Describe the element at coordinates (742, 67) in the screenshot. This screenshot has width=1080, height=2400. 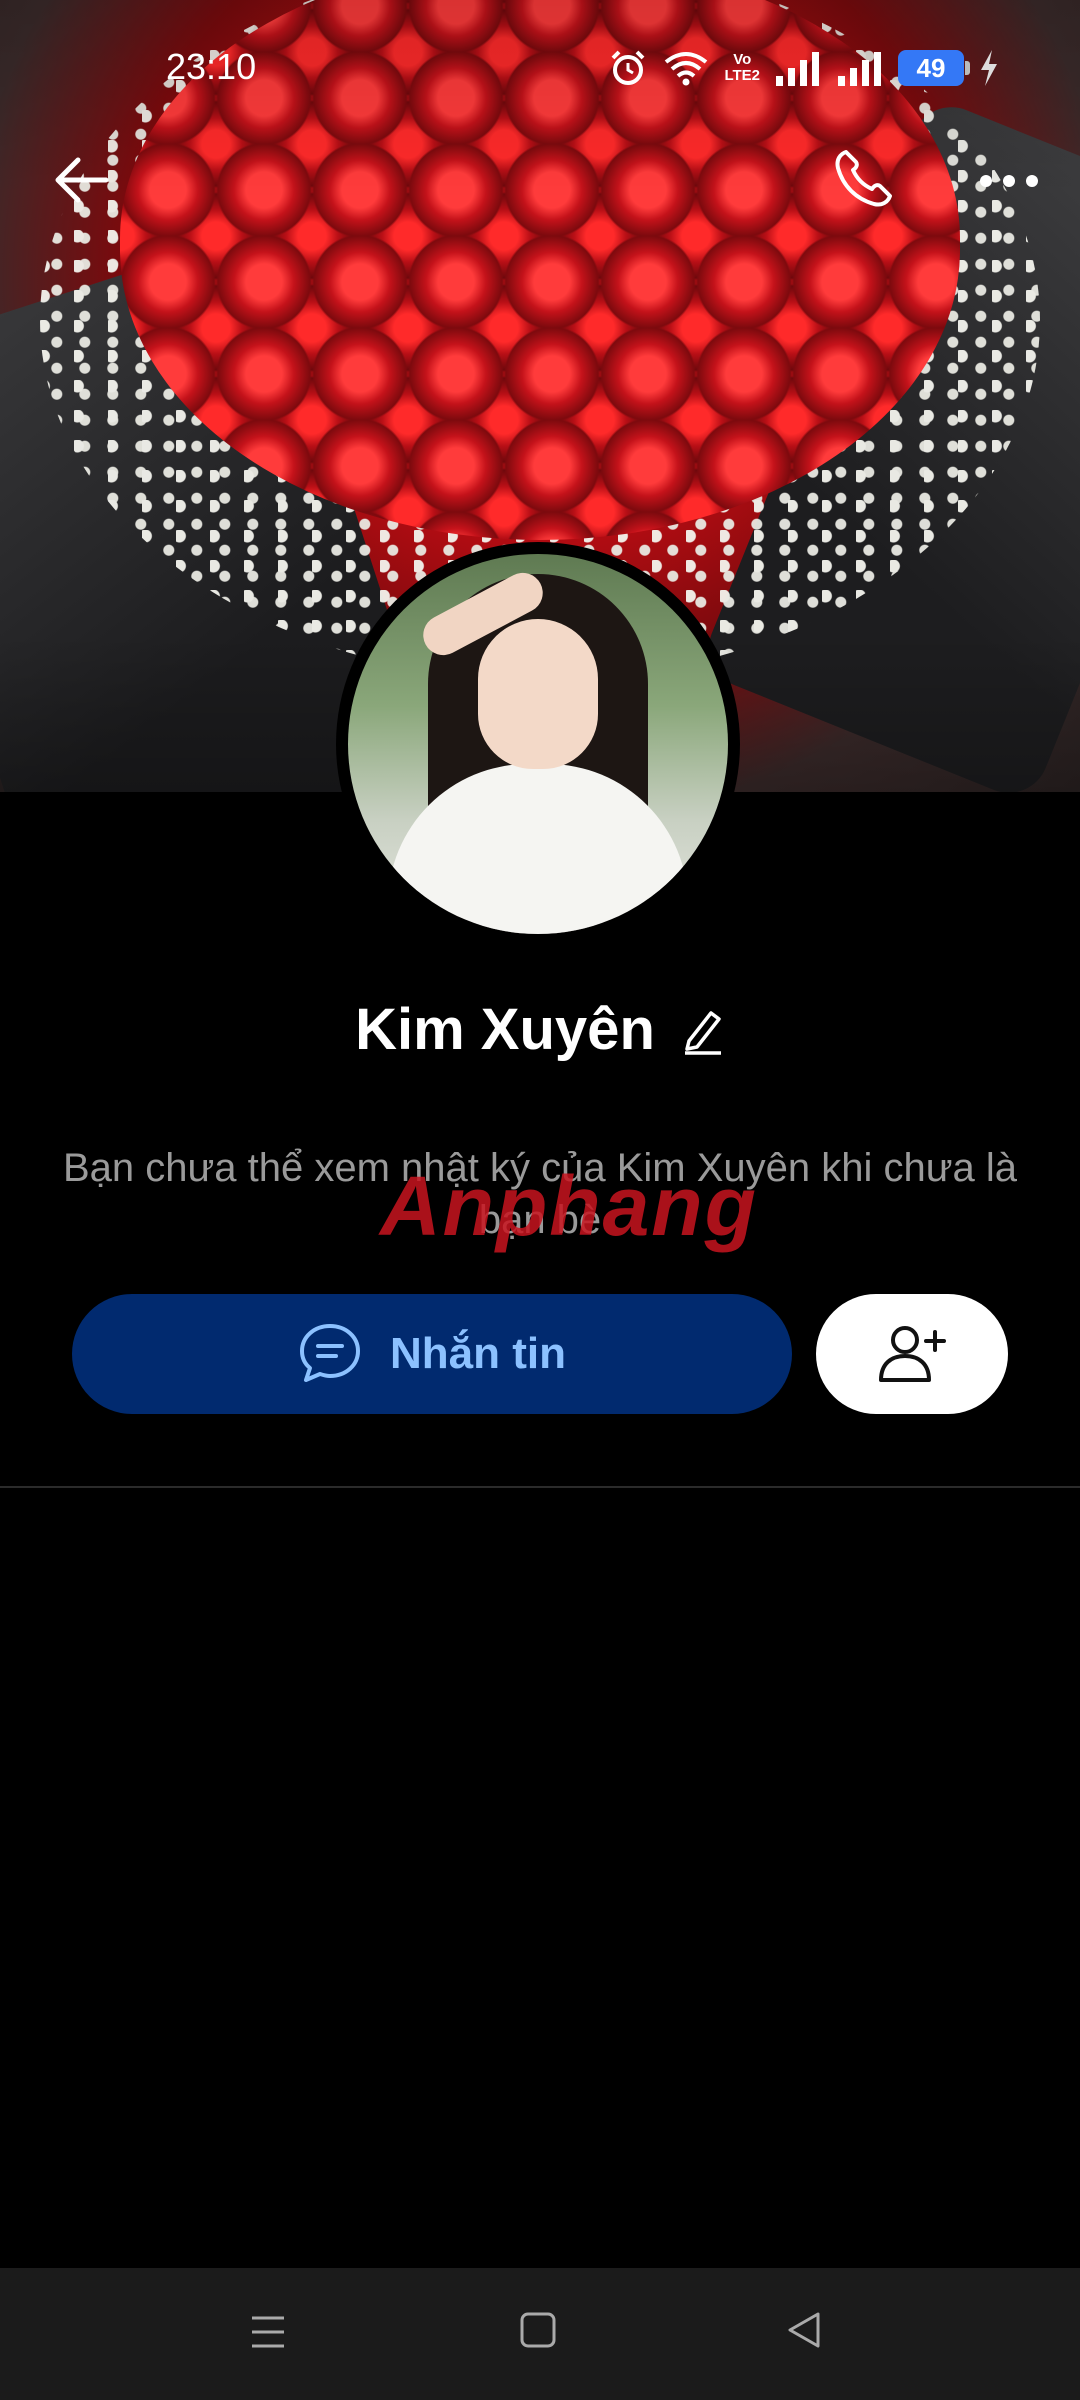
I see `volte-icon: Vo LTE2` at that location.